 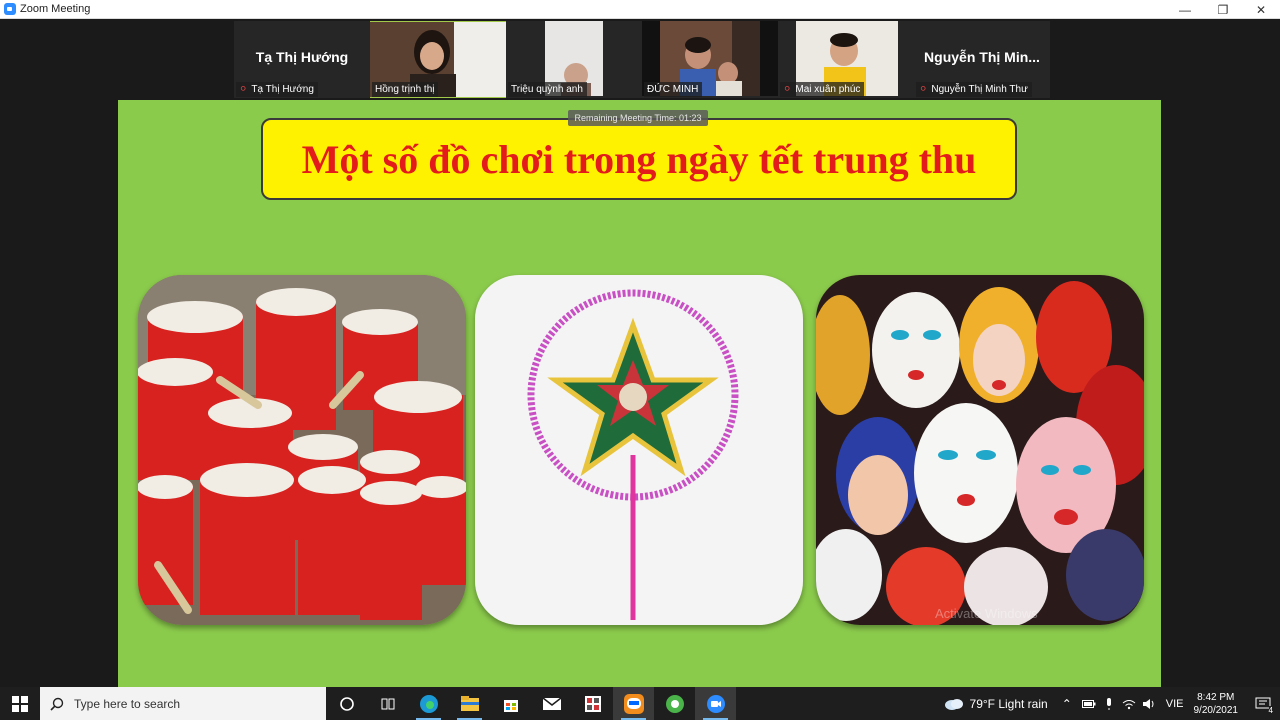 What do you see at coordinates (282, 89) in the screenshot?
I see `participant-name: Tạ Thị Hướng` at bounding box center [282, 89].